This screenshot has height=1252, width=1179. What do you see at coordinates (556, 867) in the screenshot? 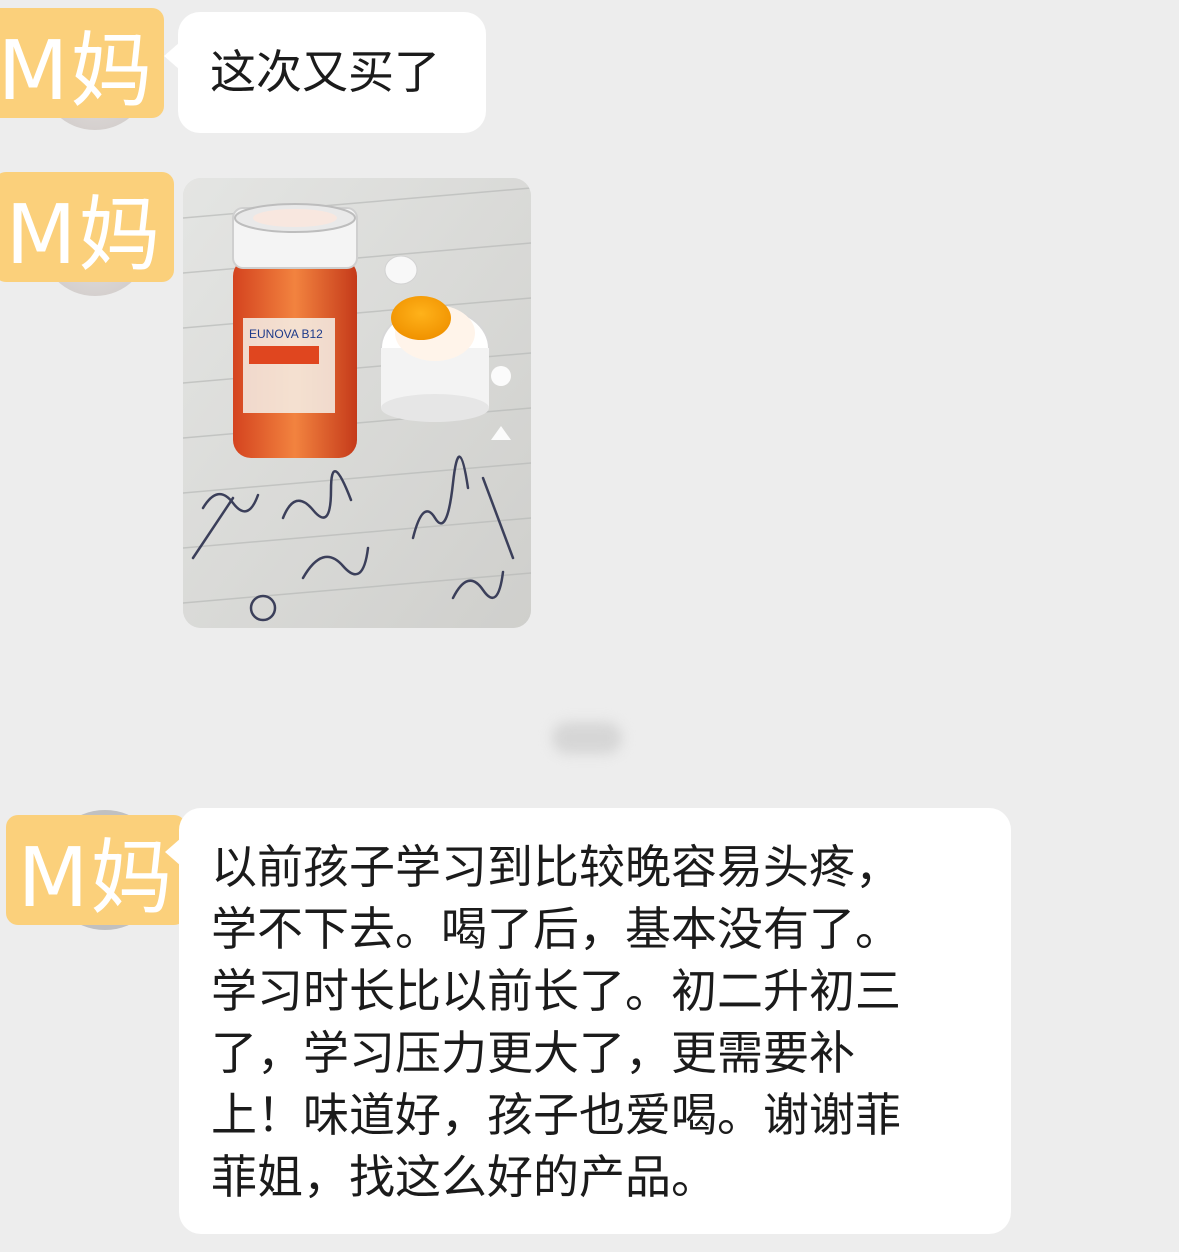
I see `message-line: 以前孩子学习到比较晚容易头疼，` at bounding box center [556, 867].